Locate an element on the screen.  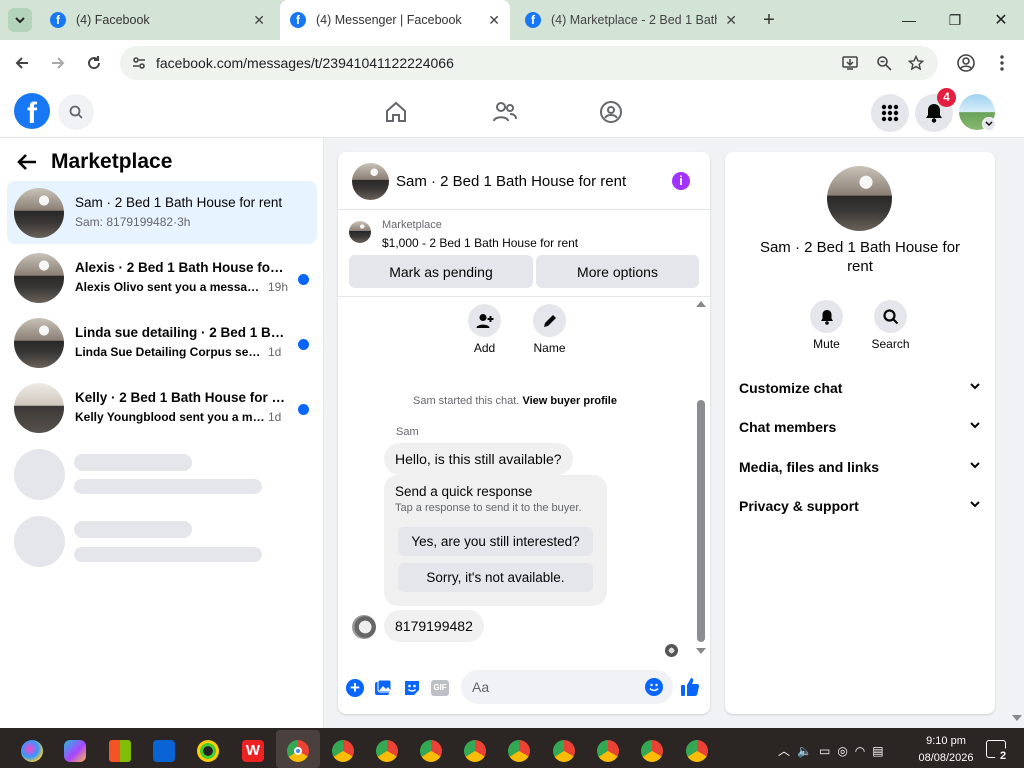
chrome-menu-button is located at coordinates (1002, 63).